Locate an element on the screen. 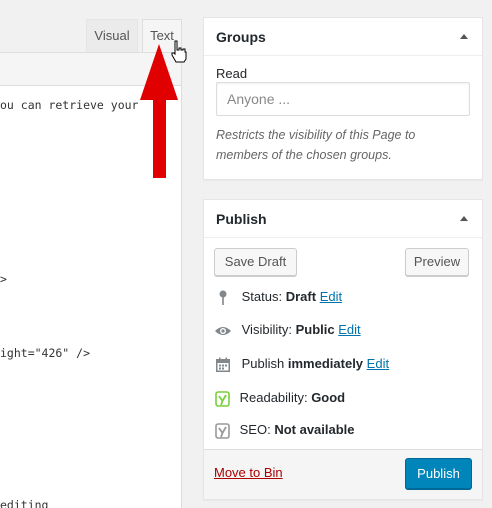 Image resolution: width=492 pixels, height=508 pixels. major-publishing-actions: Move to Bin Publish is located at coordinates (343, 474).